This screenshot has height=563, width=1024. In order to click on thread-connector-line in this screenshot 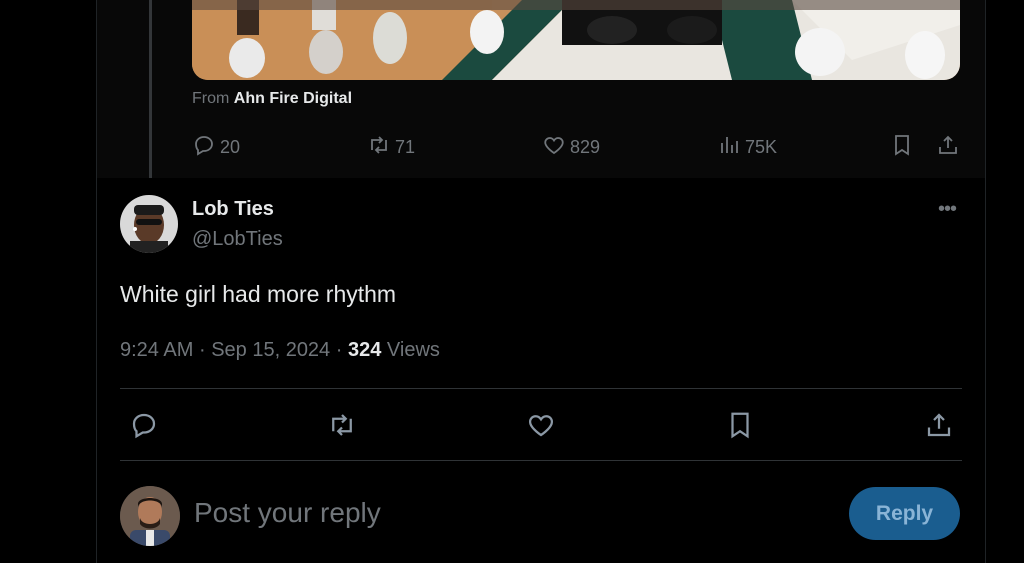, I will do `click(150, 89)`.